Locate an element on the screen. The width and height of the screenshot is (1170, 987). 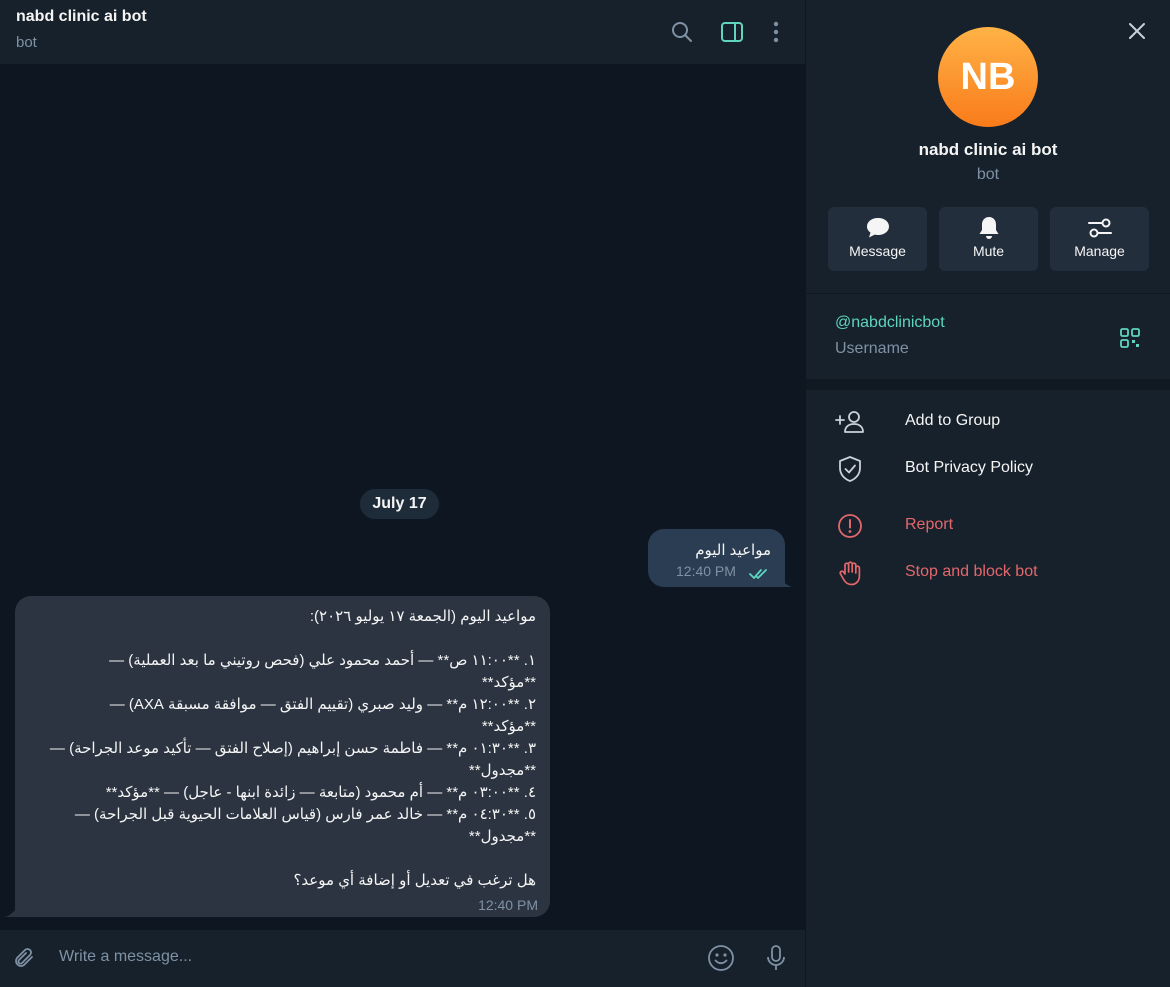
bot-privacy-policy-item: Bot Privacy Policy is located at coordinates (988, 469).